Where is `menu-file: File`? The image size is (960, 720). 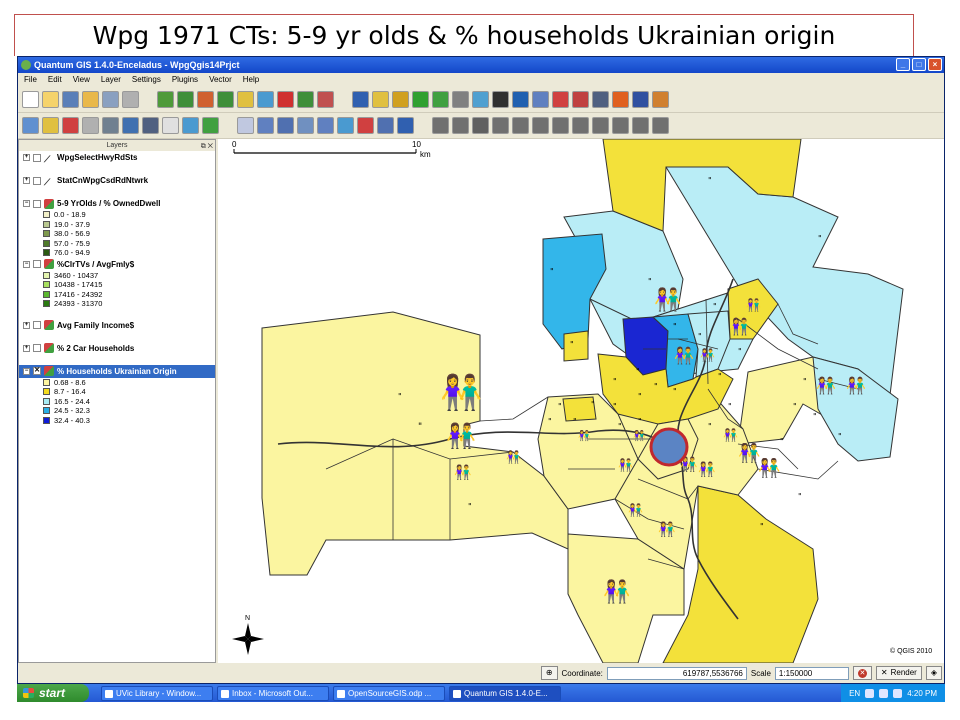 menu-file: File is located at coordinates (30, 80).